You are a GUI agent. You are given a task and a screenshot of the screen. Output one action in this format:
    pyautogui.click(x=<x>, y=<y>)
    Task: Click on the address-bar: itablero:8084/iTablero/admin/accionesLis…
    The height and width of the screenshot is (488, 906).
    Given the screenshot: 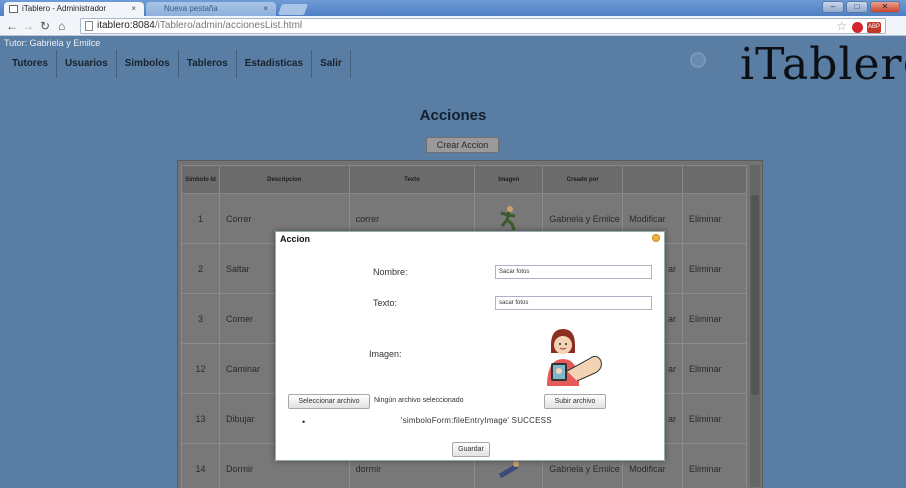 What is the action you would take?
    pyautogui.click(x=483, y=26)
    